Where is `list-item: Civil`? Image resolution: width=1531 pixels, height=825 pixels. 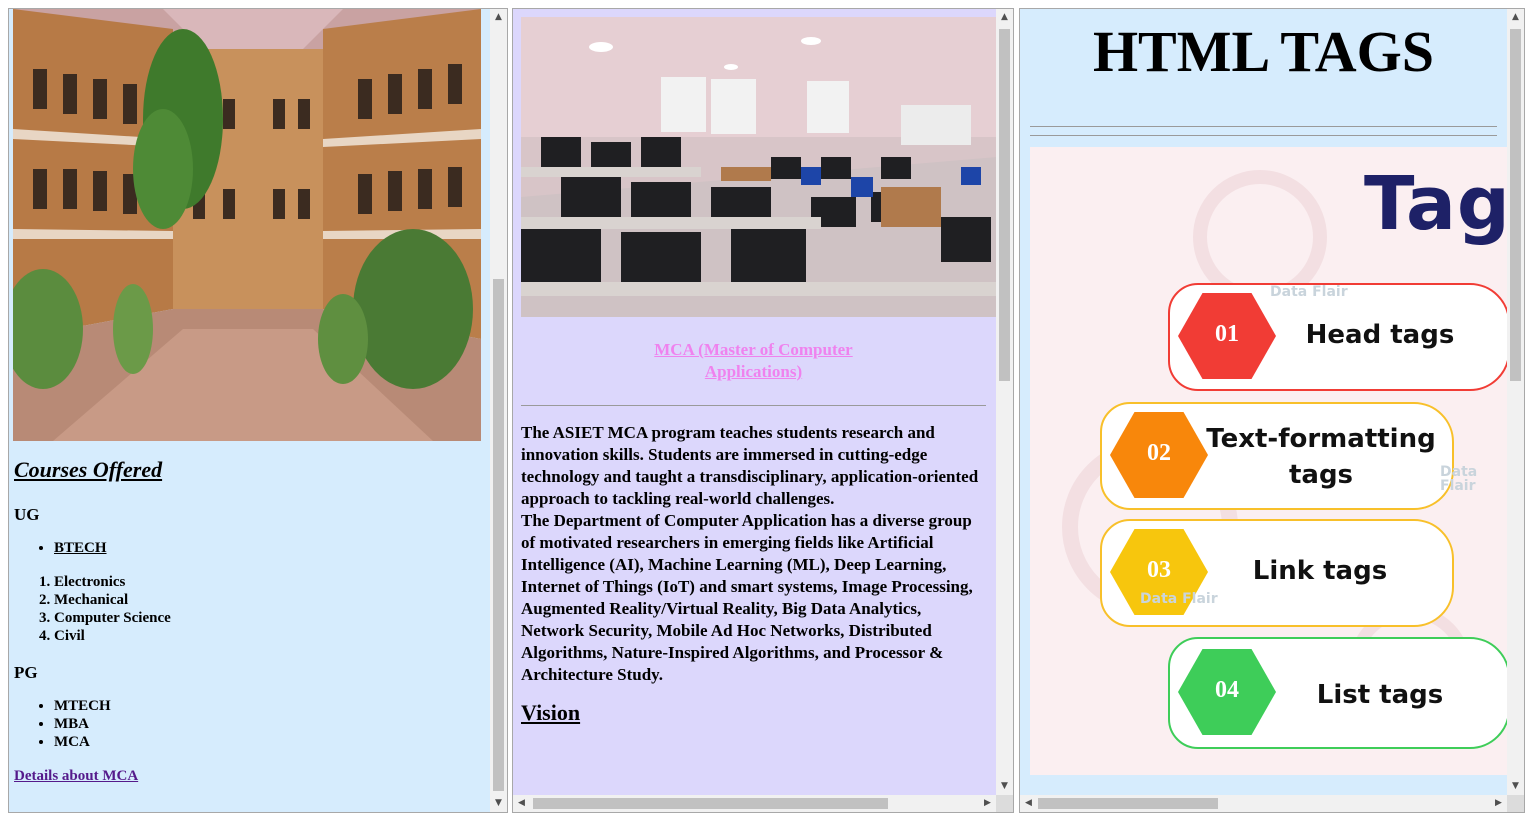 list-item: Civil is located at coordinates (269, 636).